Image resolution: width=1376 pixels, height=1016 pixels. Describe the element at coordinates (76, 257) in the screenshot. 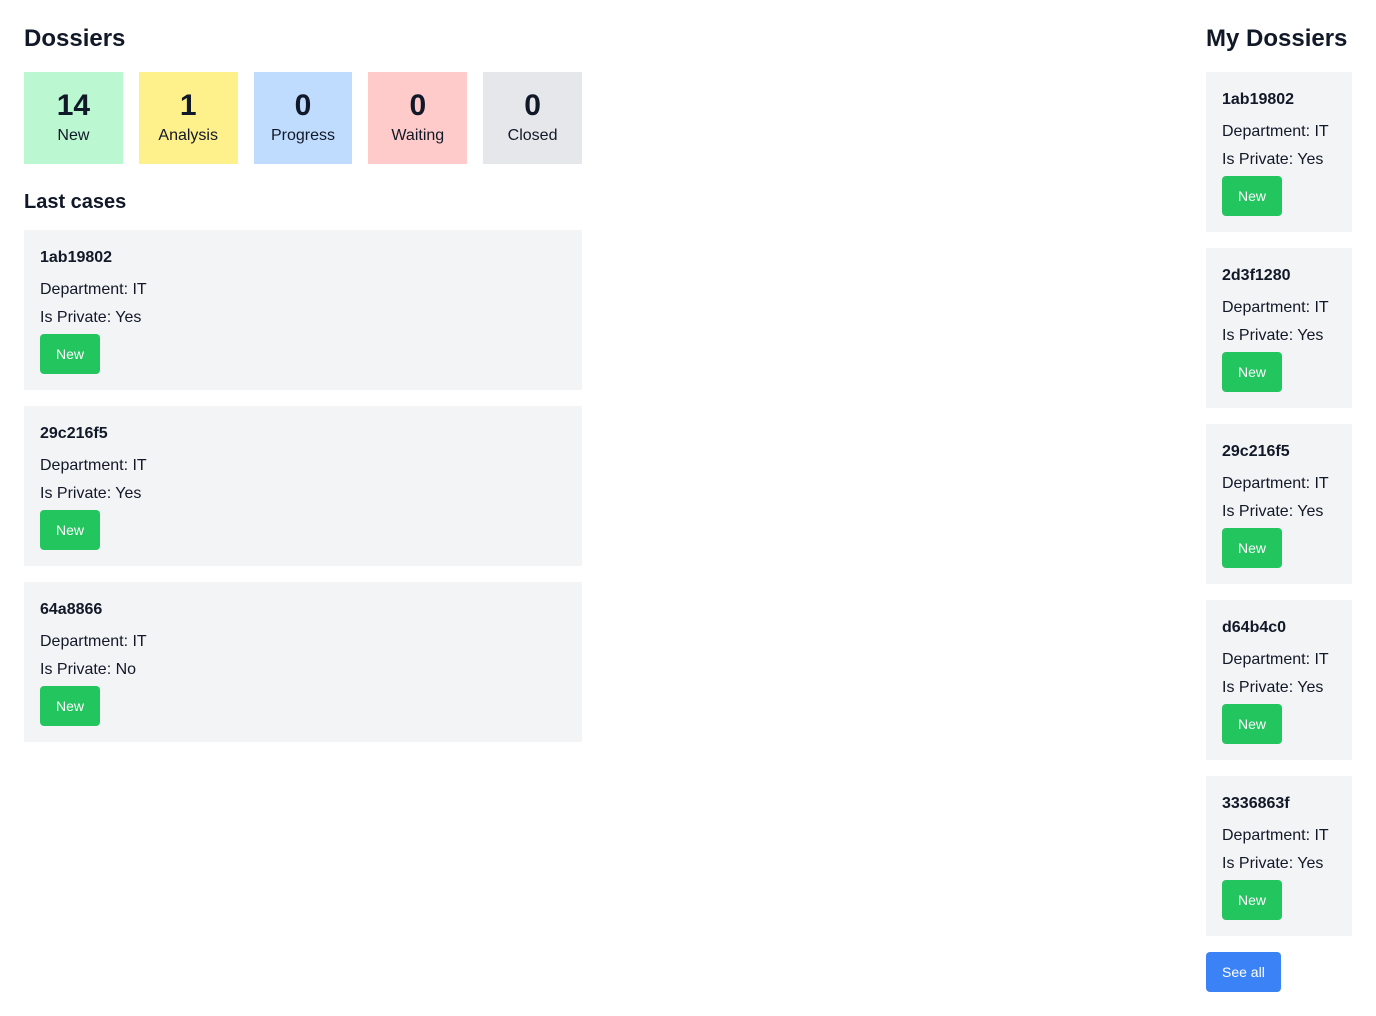

I see `case-id: 1ab19802` at that location.